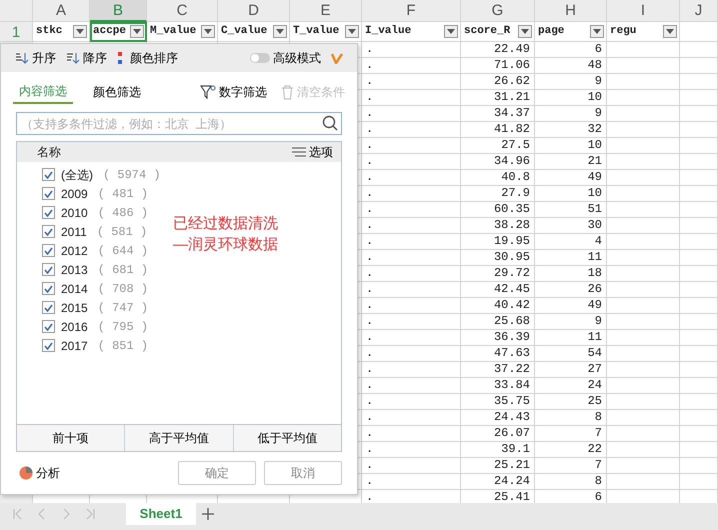  Describe the element at coordinates (498, 482) in the screenshot. I see `table-cell: 24.24` at that location.